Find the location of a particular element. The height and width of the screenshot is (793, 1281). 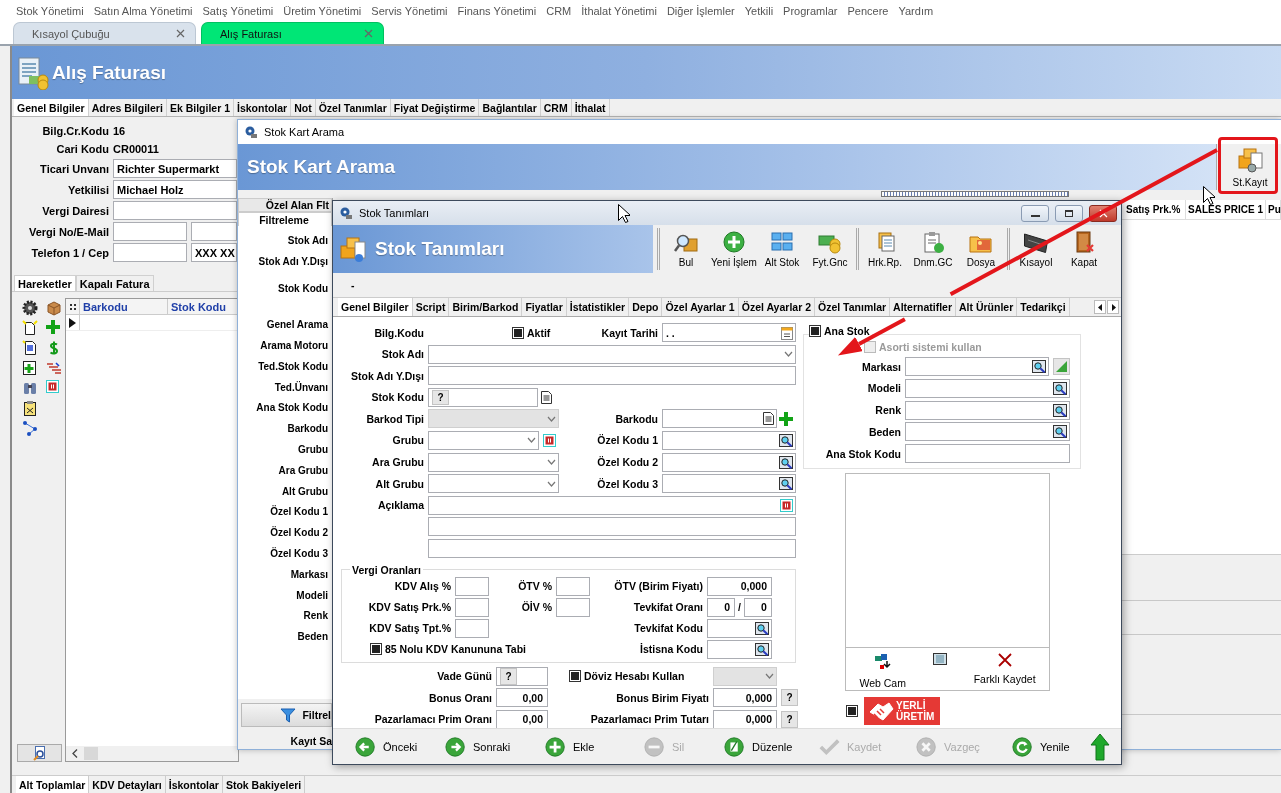

tab: CRM is located at coordinates (556, 107).